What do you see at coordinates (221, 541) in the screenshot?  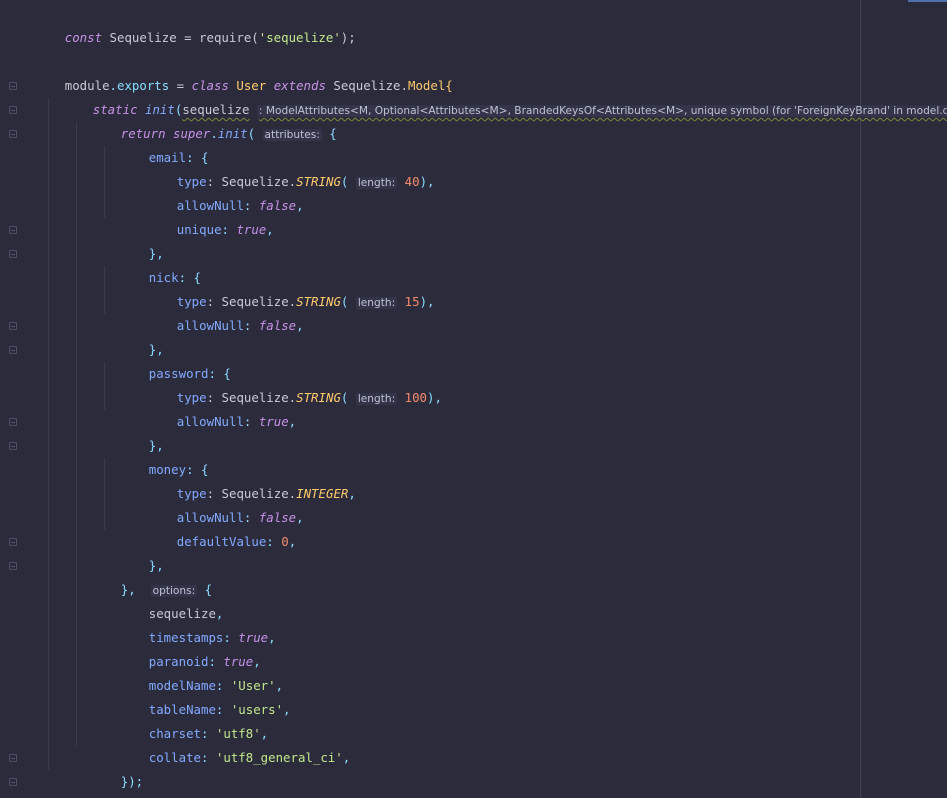 I see `object-key: defaultValue` at bounding box center [221, 541].